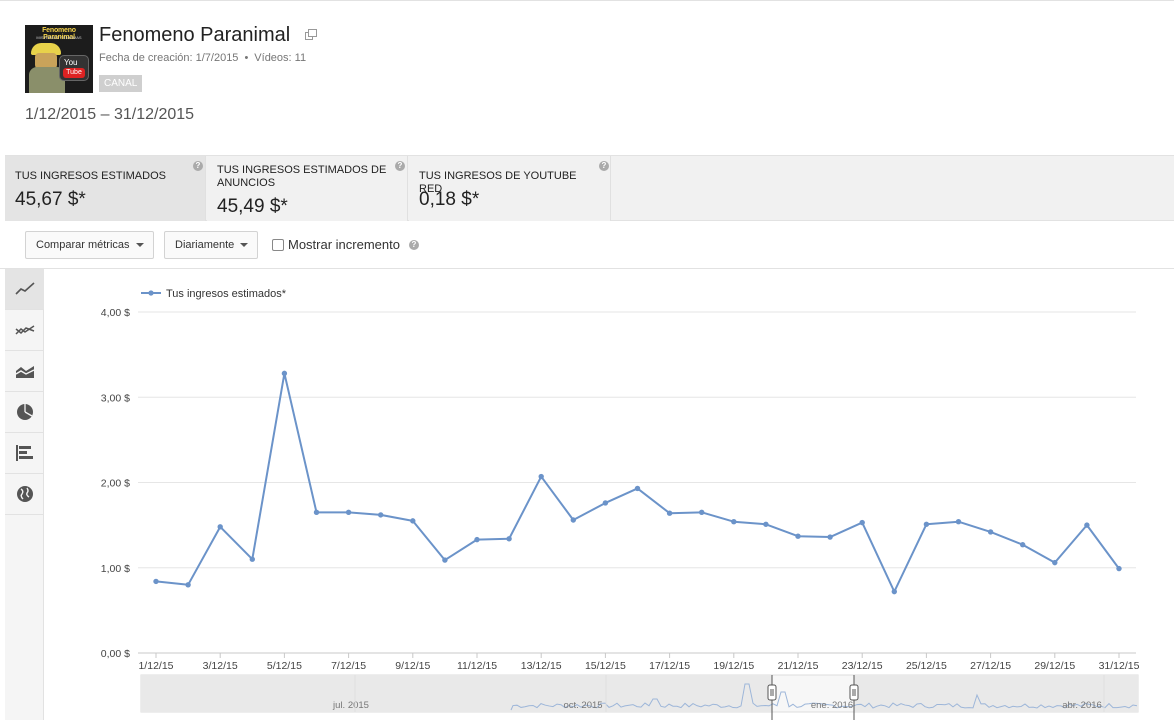 Image resolution: width=1174 pixels, height=720 pixels. Describe the element at coordinates (1119, 666) in the screenshot. I see `x-tick-label: 31/12/15` at that location.